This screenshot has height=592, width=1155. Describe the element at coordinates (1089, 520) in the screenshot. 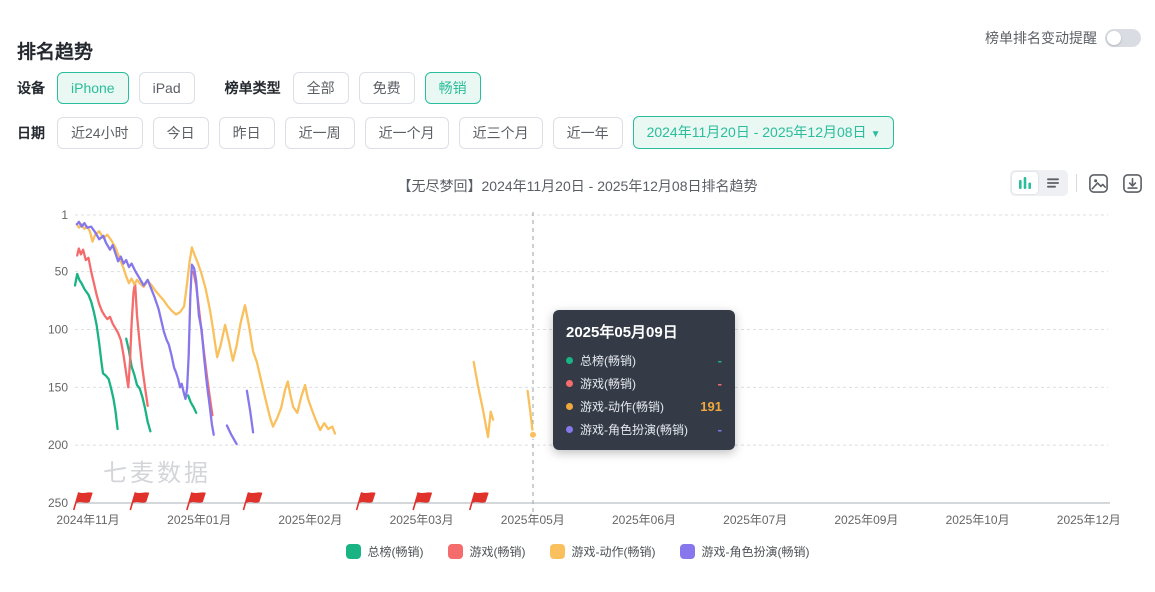

I see `svg-text: 2025年12月` at that location.